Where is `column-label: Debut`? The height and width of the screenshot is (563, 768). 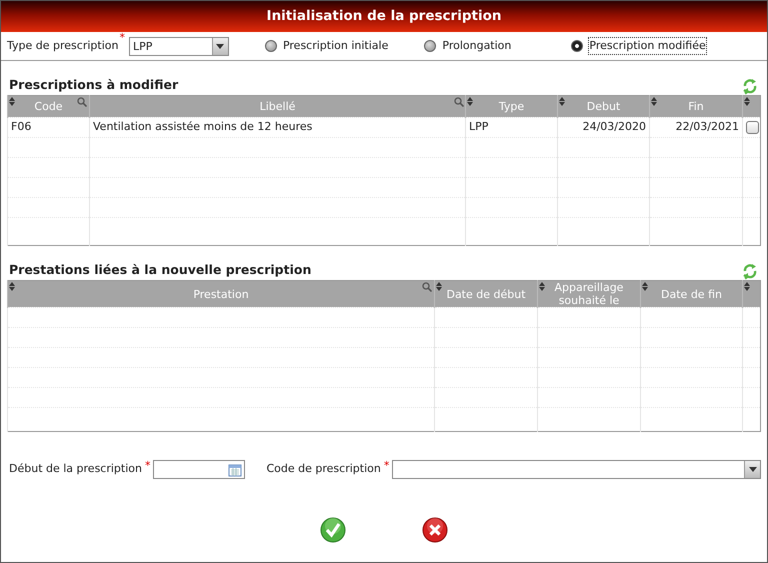
column-label: Debut is located at coordinates (603, 106).